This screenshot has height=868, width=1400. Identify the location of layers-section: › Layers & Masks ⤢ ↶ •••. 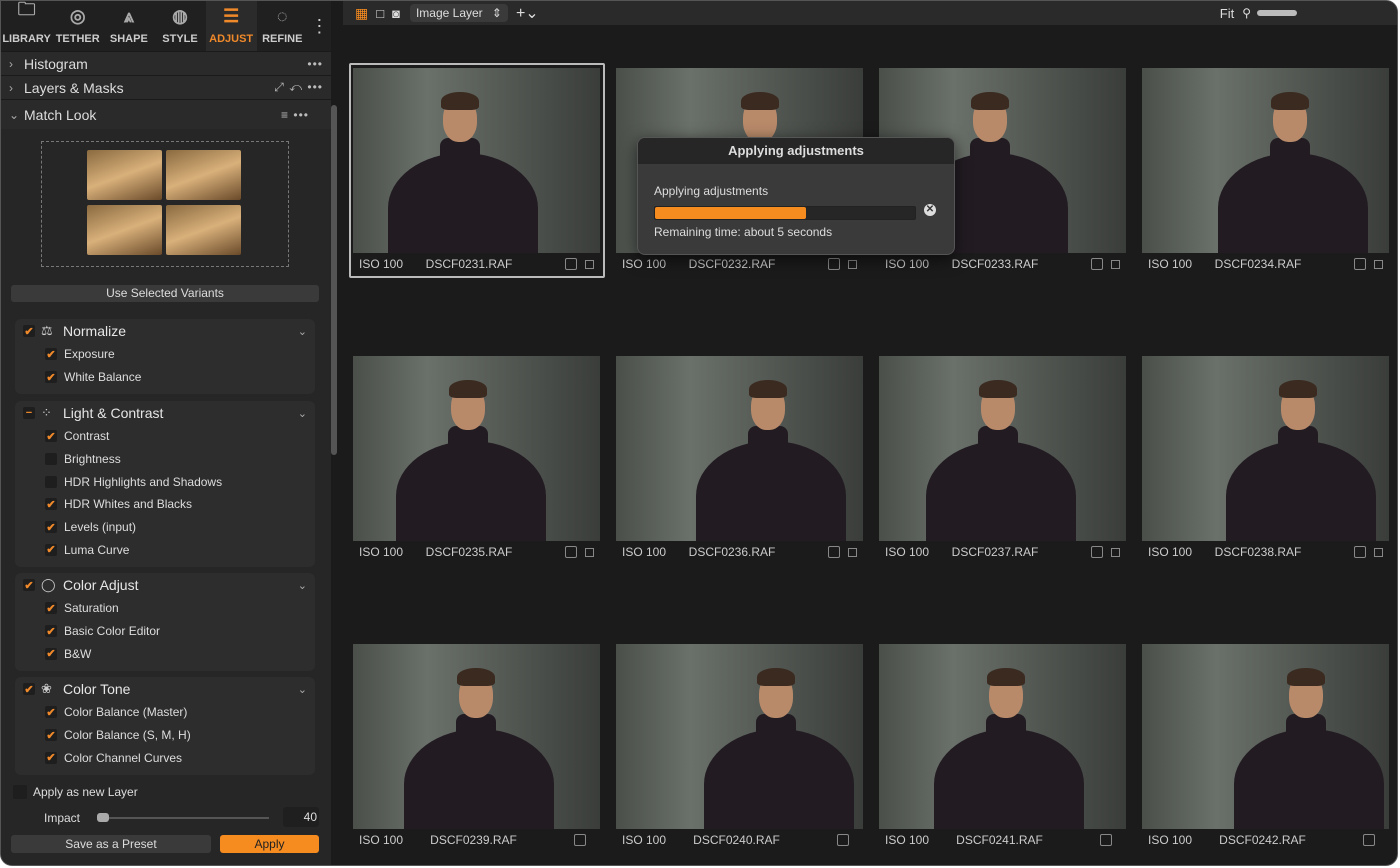
(166, 87).